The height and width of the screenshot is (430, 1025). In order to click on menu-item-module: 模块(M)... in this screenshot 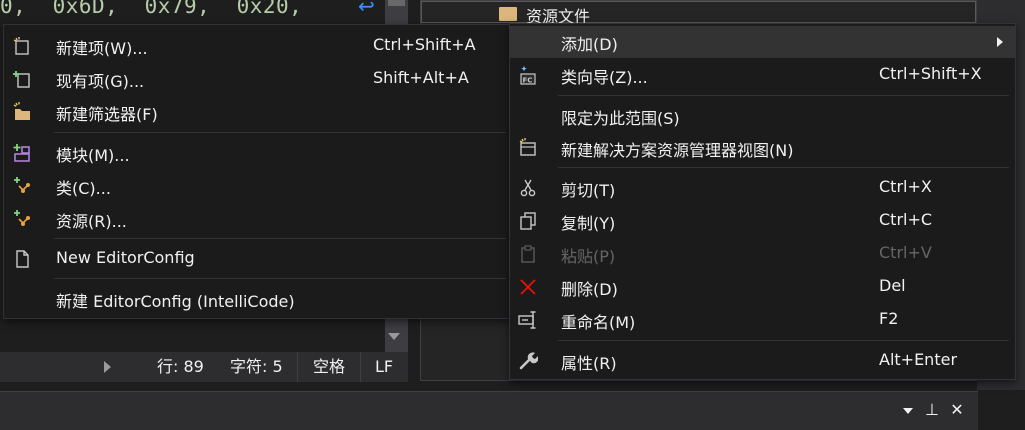, I will do `click(258, 153)`.